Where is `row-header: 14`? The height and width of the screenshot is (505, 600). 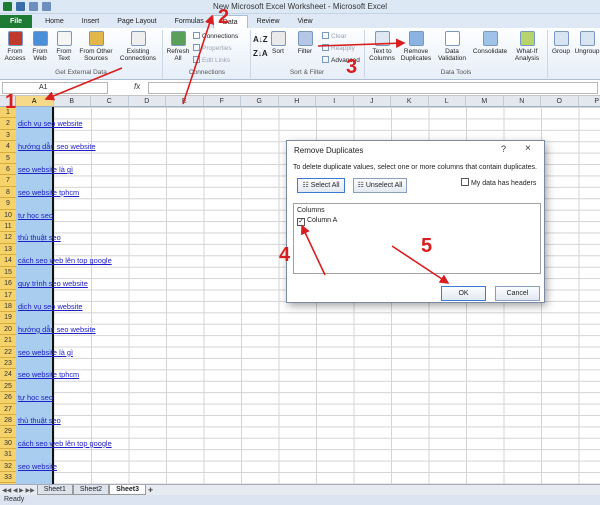
row-header: 14 is located at coordinates (8, 261).